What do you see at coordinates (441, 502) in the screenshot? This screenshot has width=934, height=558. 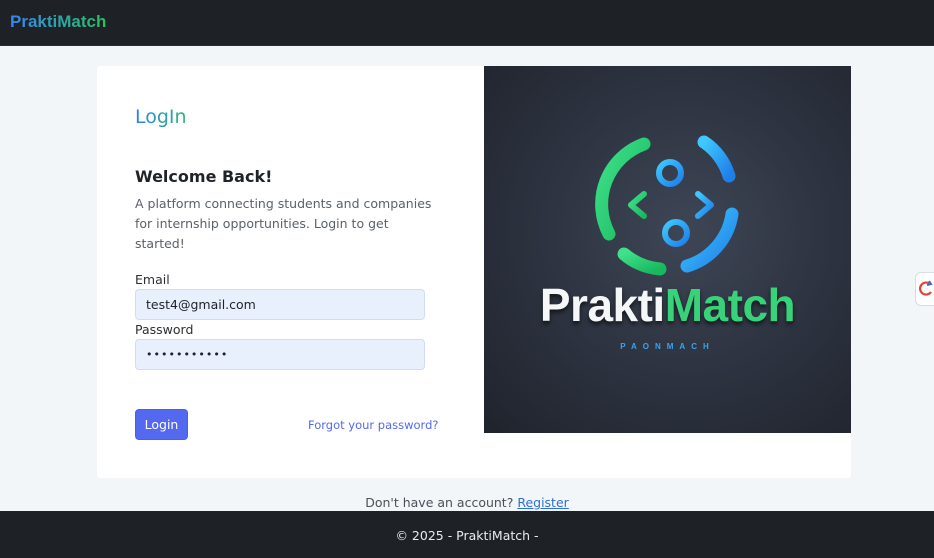 I see `register-prompt-text: Don't have an account?` at bounding box center [441, 502].